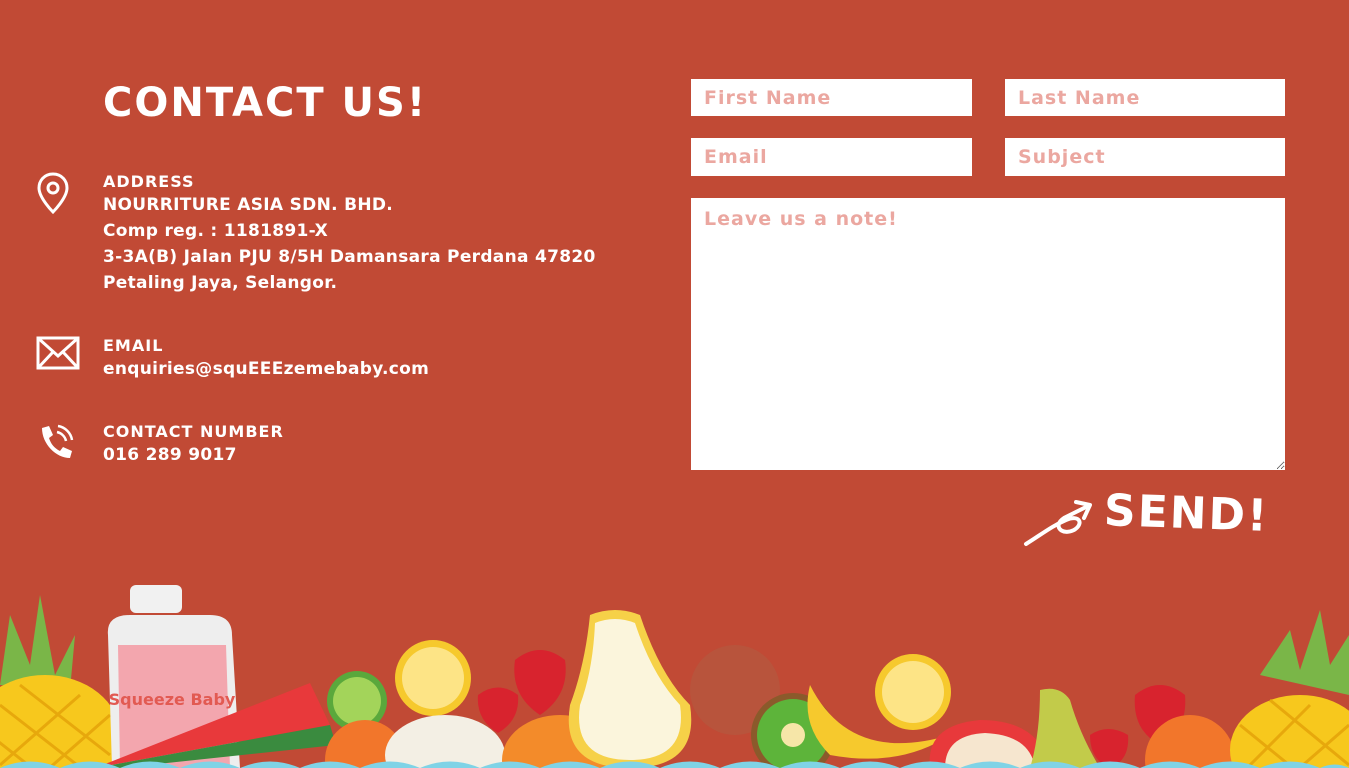  I want to click on phone-label: CONTACT NUMBER, so click(193, 431).